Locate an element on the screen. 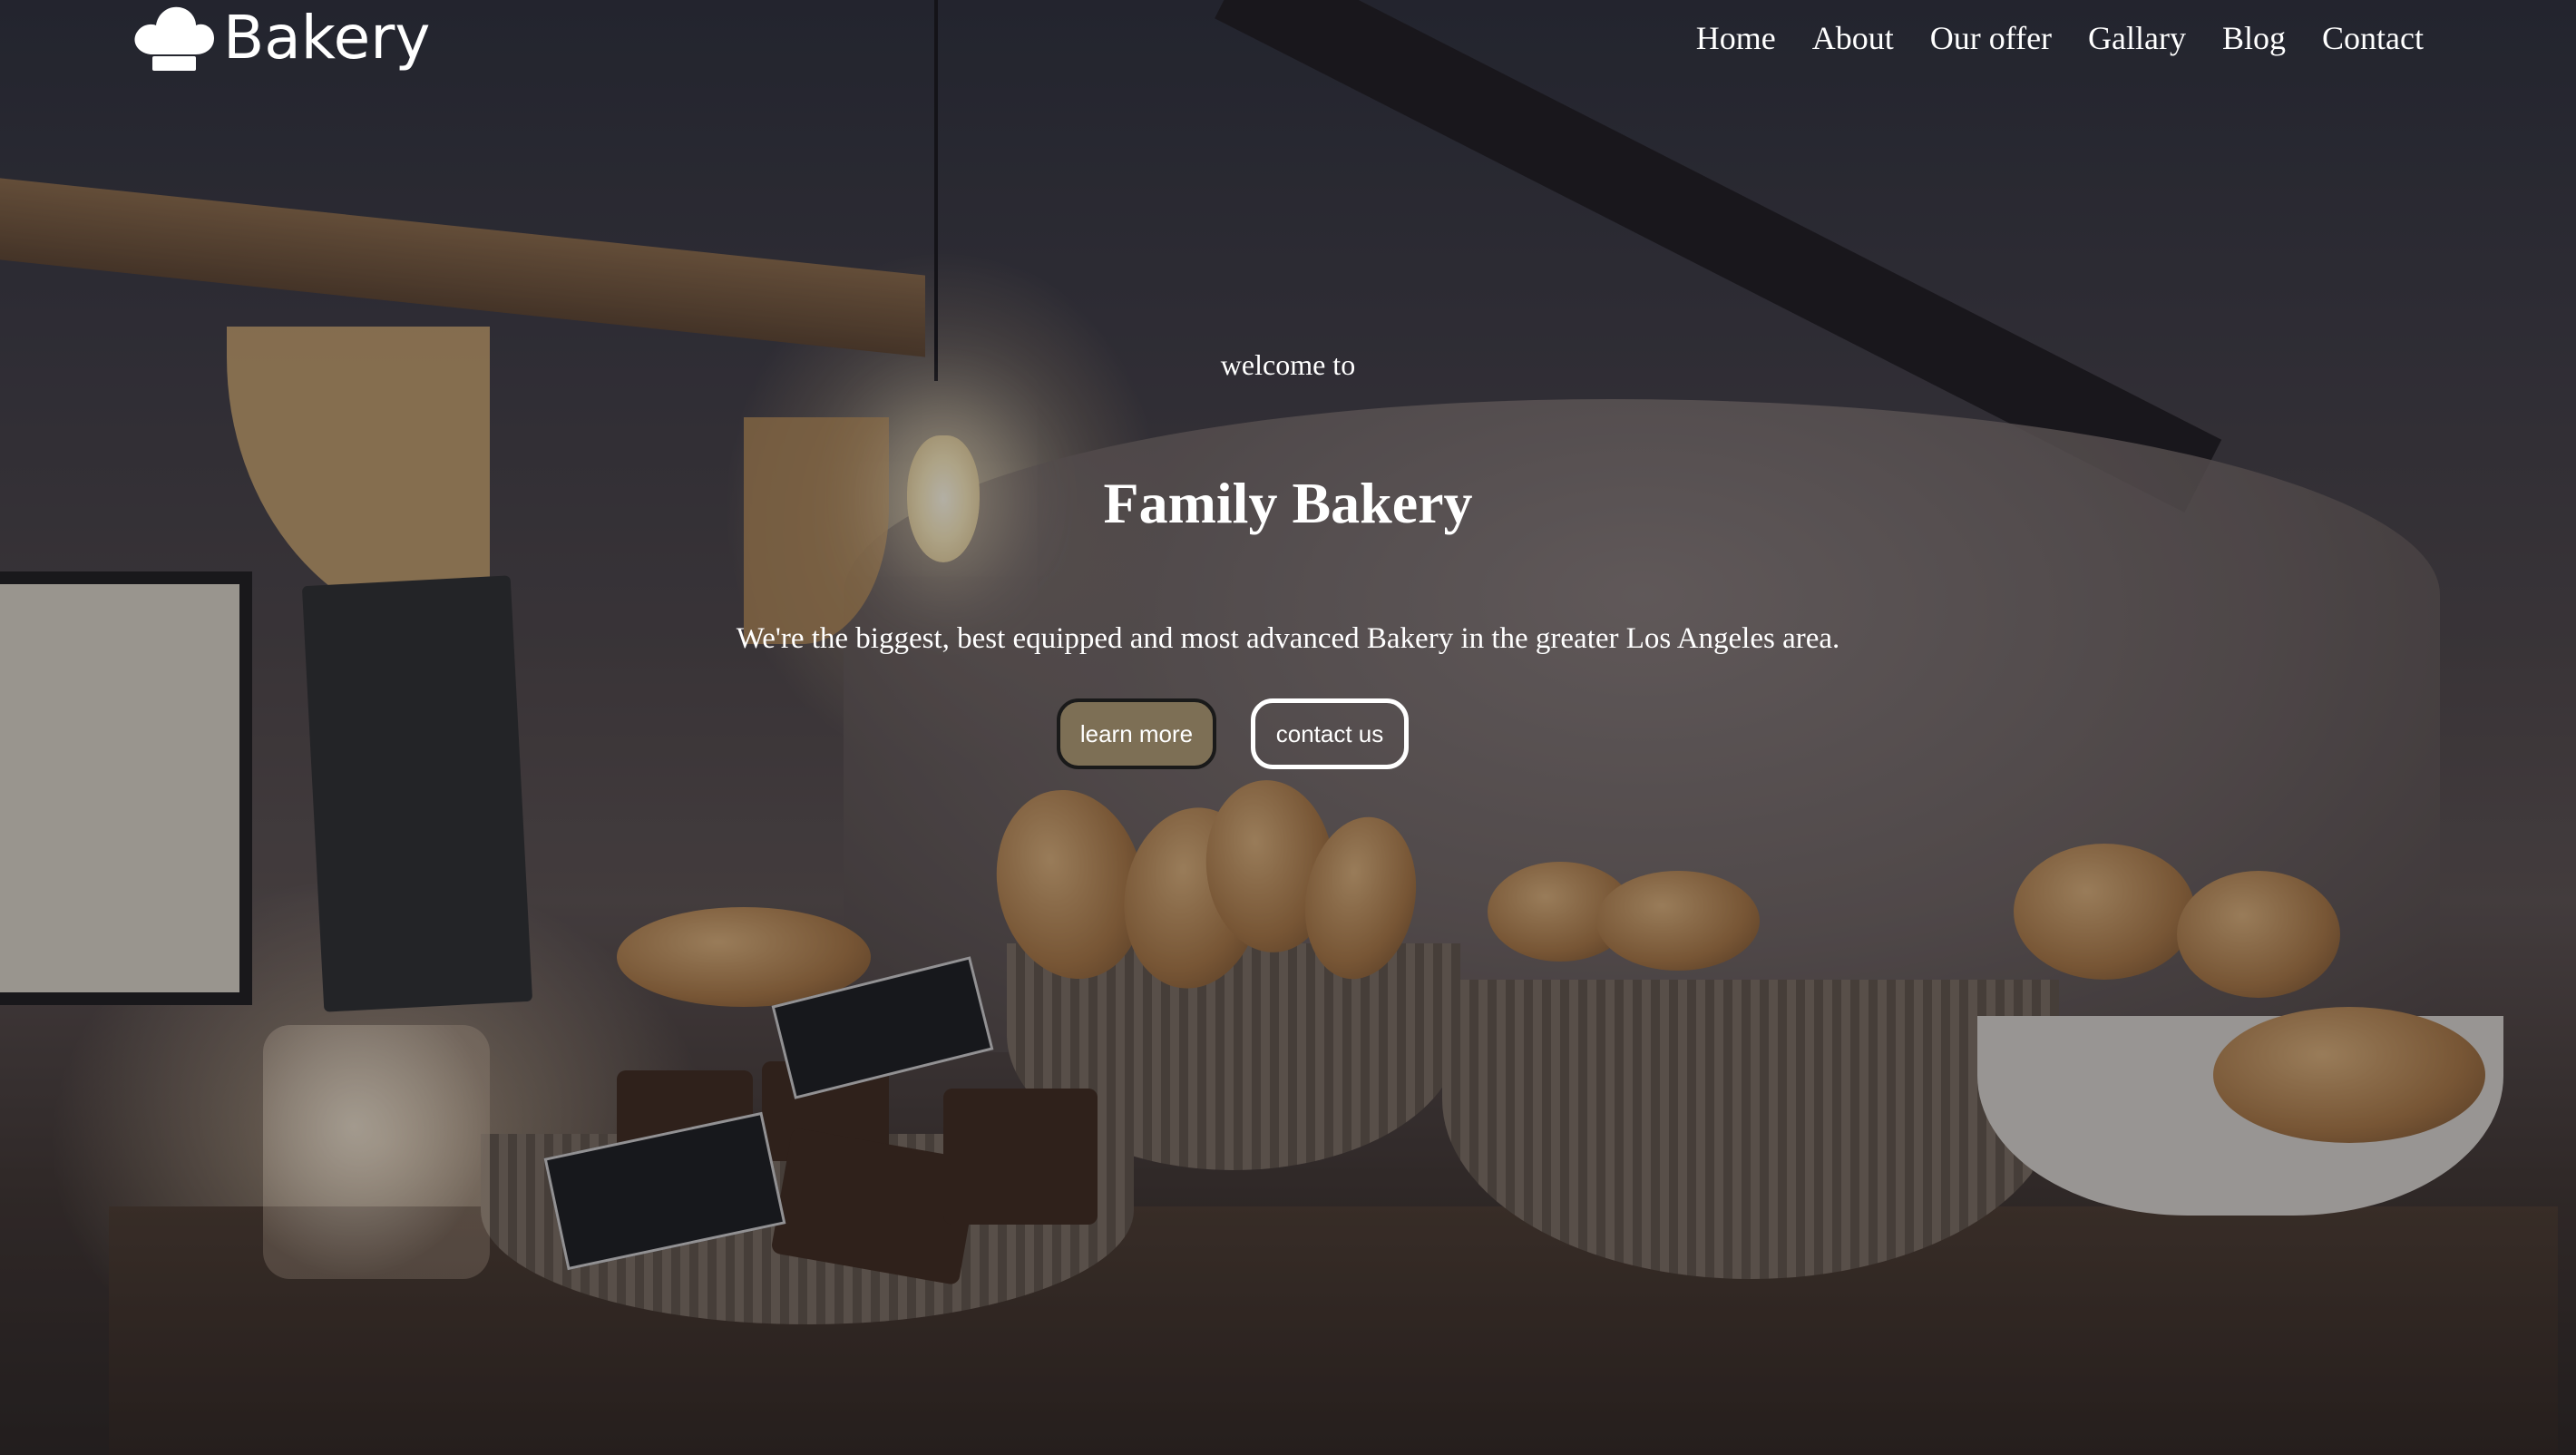  nav-home: Home is located at coordinates (1736, 38).